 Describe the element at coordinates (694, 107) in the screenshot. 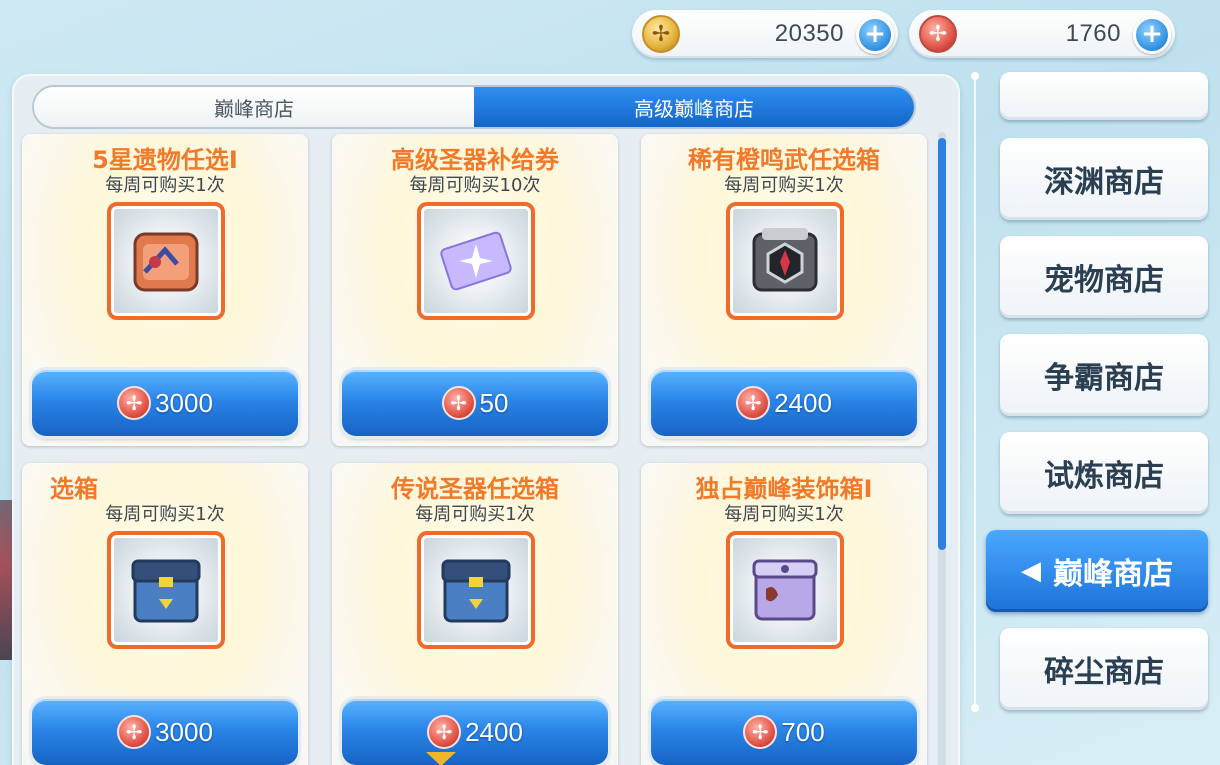

I see `tab-advanced-peak-shop: 高级巅峰商店` at that location.